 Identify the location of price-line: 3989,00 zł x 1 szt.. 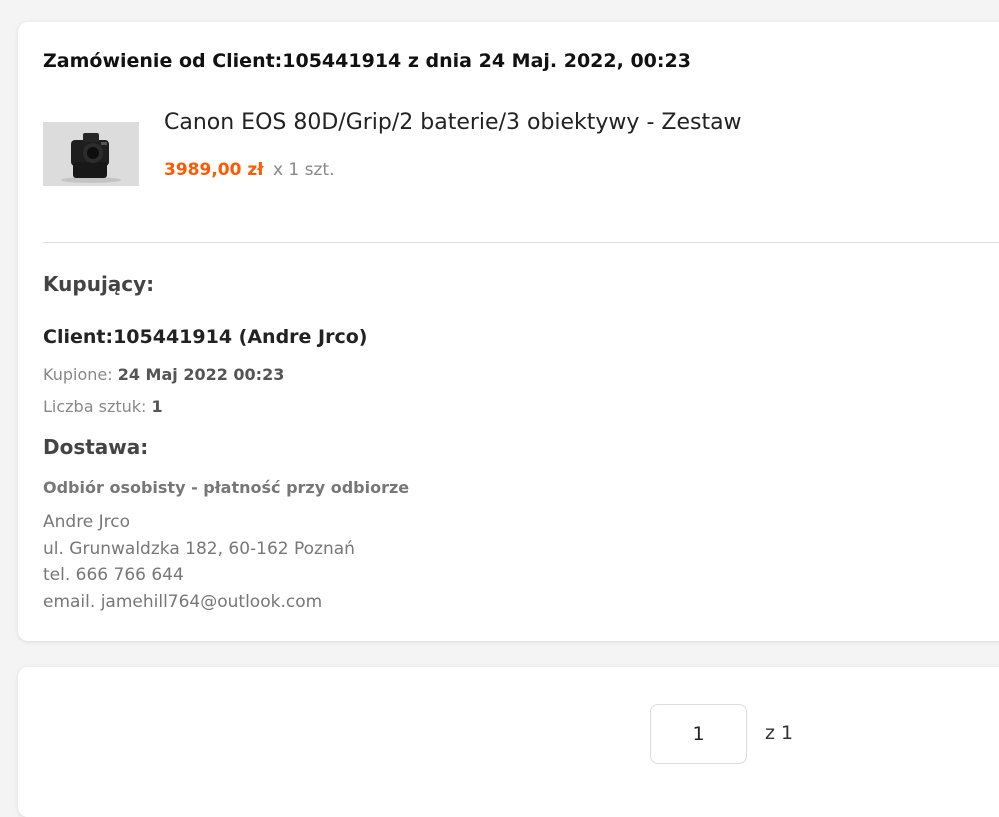
(249, 170).